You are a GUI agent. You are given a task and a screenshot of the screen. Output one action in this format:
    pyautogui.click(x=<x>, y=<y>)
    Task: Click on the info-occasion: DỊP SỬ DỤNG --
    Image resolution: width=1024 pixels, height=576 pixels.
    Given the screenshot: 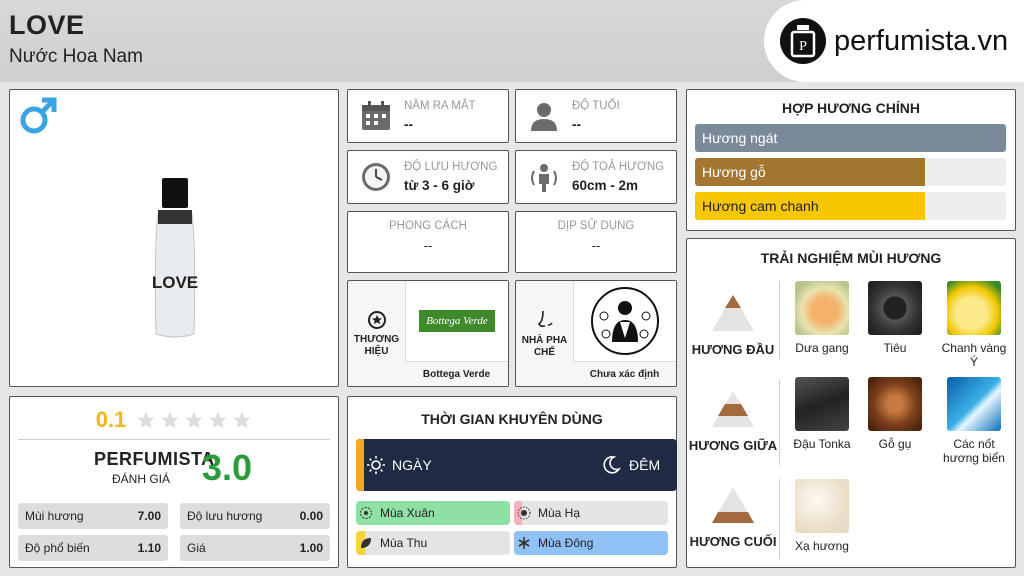 What is the action you would take?
    pyautogui.click(x=596, y=242)
    